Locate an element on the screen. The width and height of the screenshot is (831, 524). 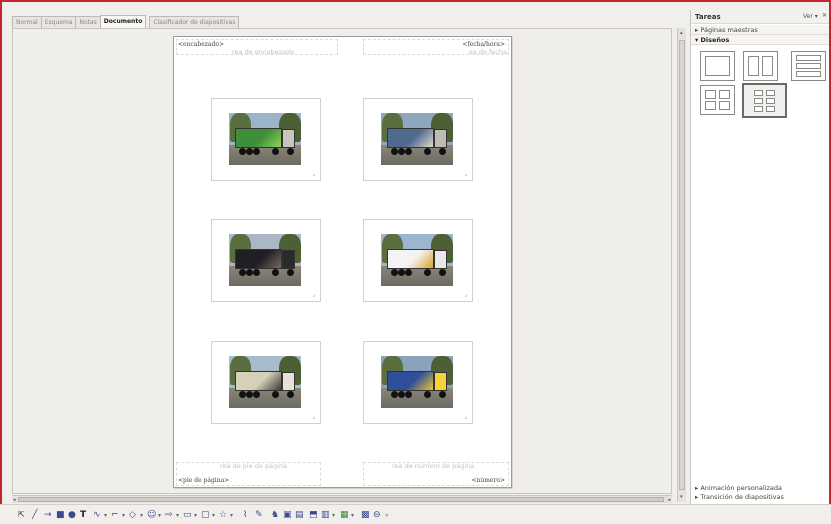
shadow-icon: ▩ is located at coordinates (365, 515).